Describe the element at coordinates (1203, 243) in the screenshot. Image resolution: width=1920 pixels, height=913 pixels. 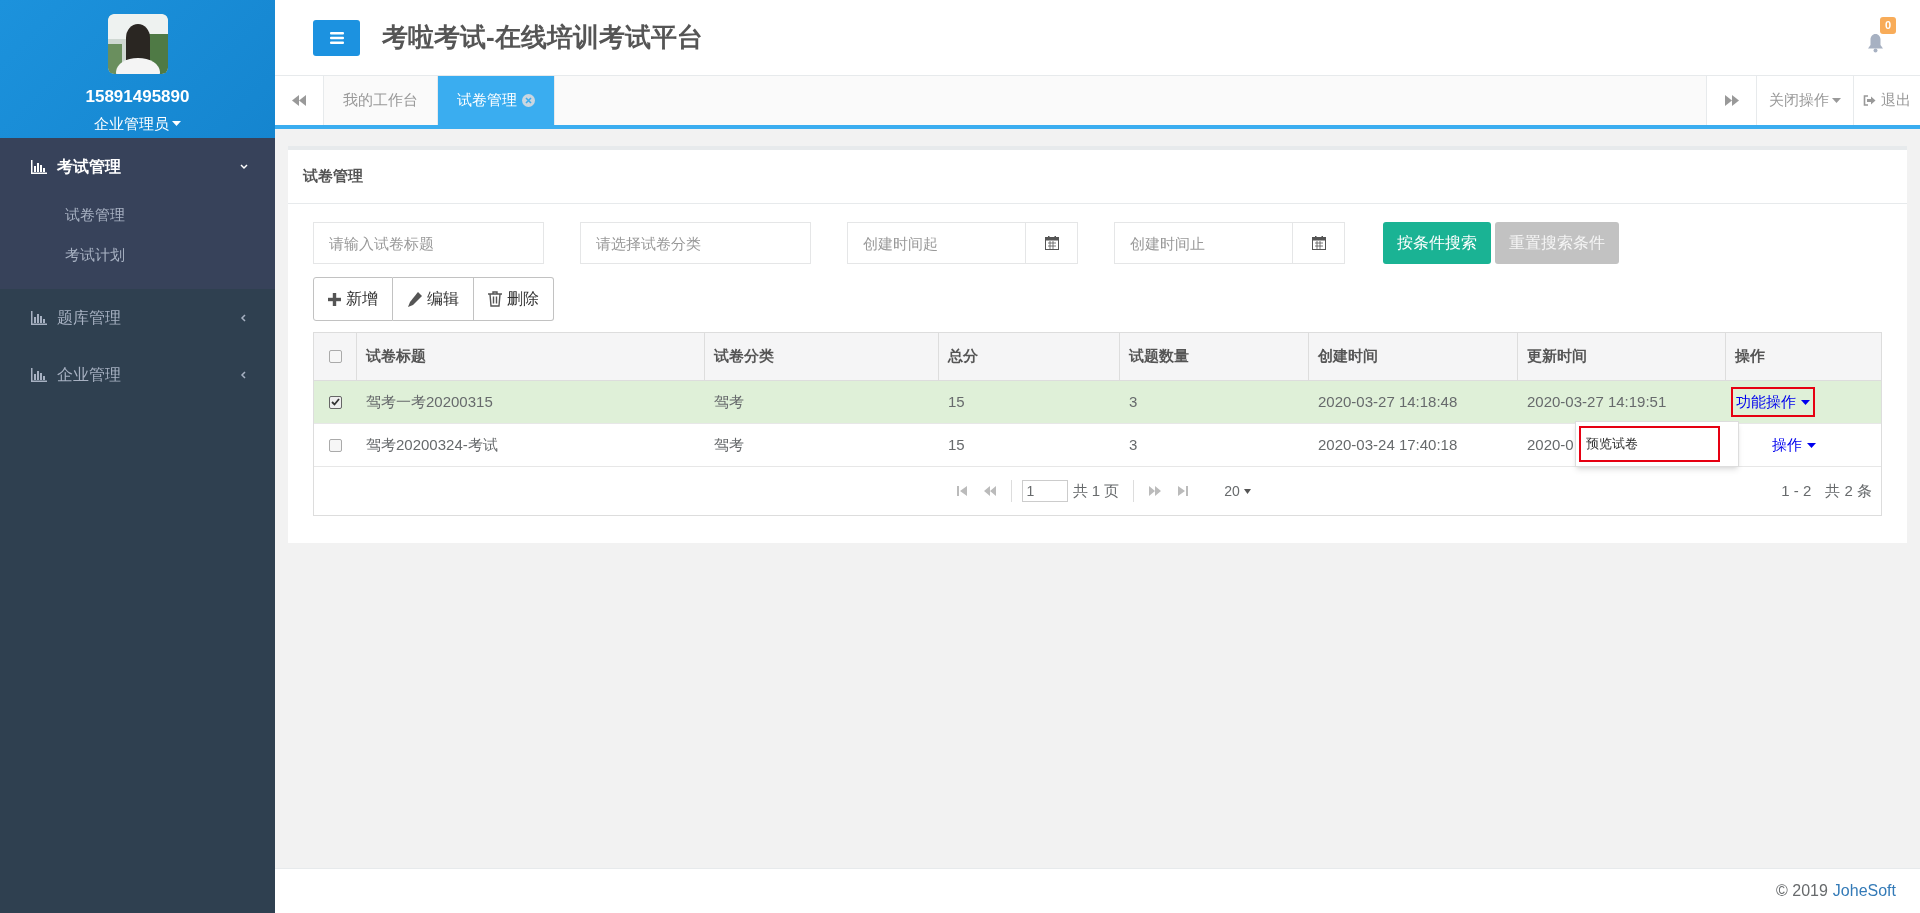
I see `date-field: 创建时间止` at that location.